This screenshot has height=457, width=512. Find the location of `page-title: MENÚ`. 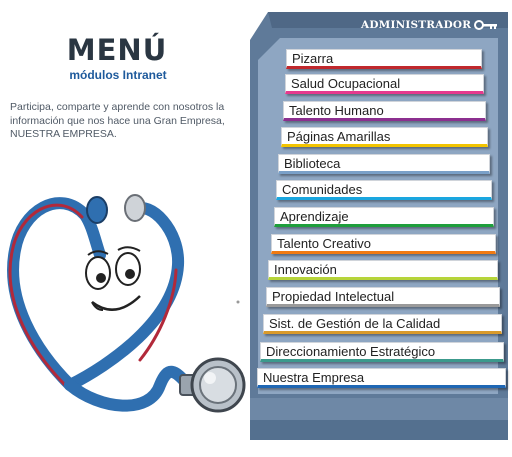

page-title: MENÚ is located at coordinates (117, 50).